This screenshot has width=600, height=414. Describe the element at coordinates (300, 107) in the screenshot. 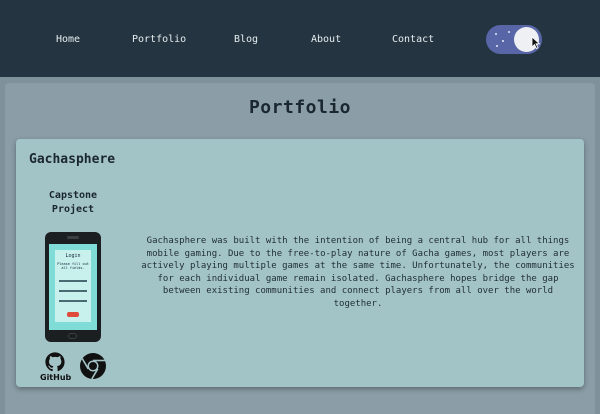

I see `page-title: Portfolio` at that location.